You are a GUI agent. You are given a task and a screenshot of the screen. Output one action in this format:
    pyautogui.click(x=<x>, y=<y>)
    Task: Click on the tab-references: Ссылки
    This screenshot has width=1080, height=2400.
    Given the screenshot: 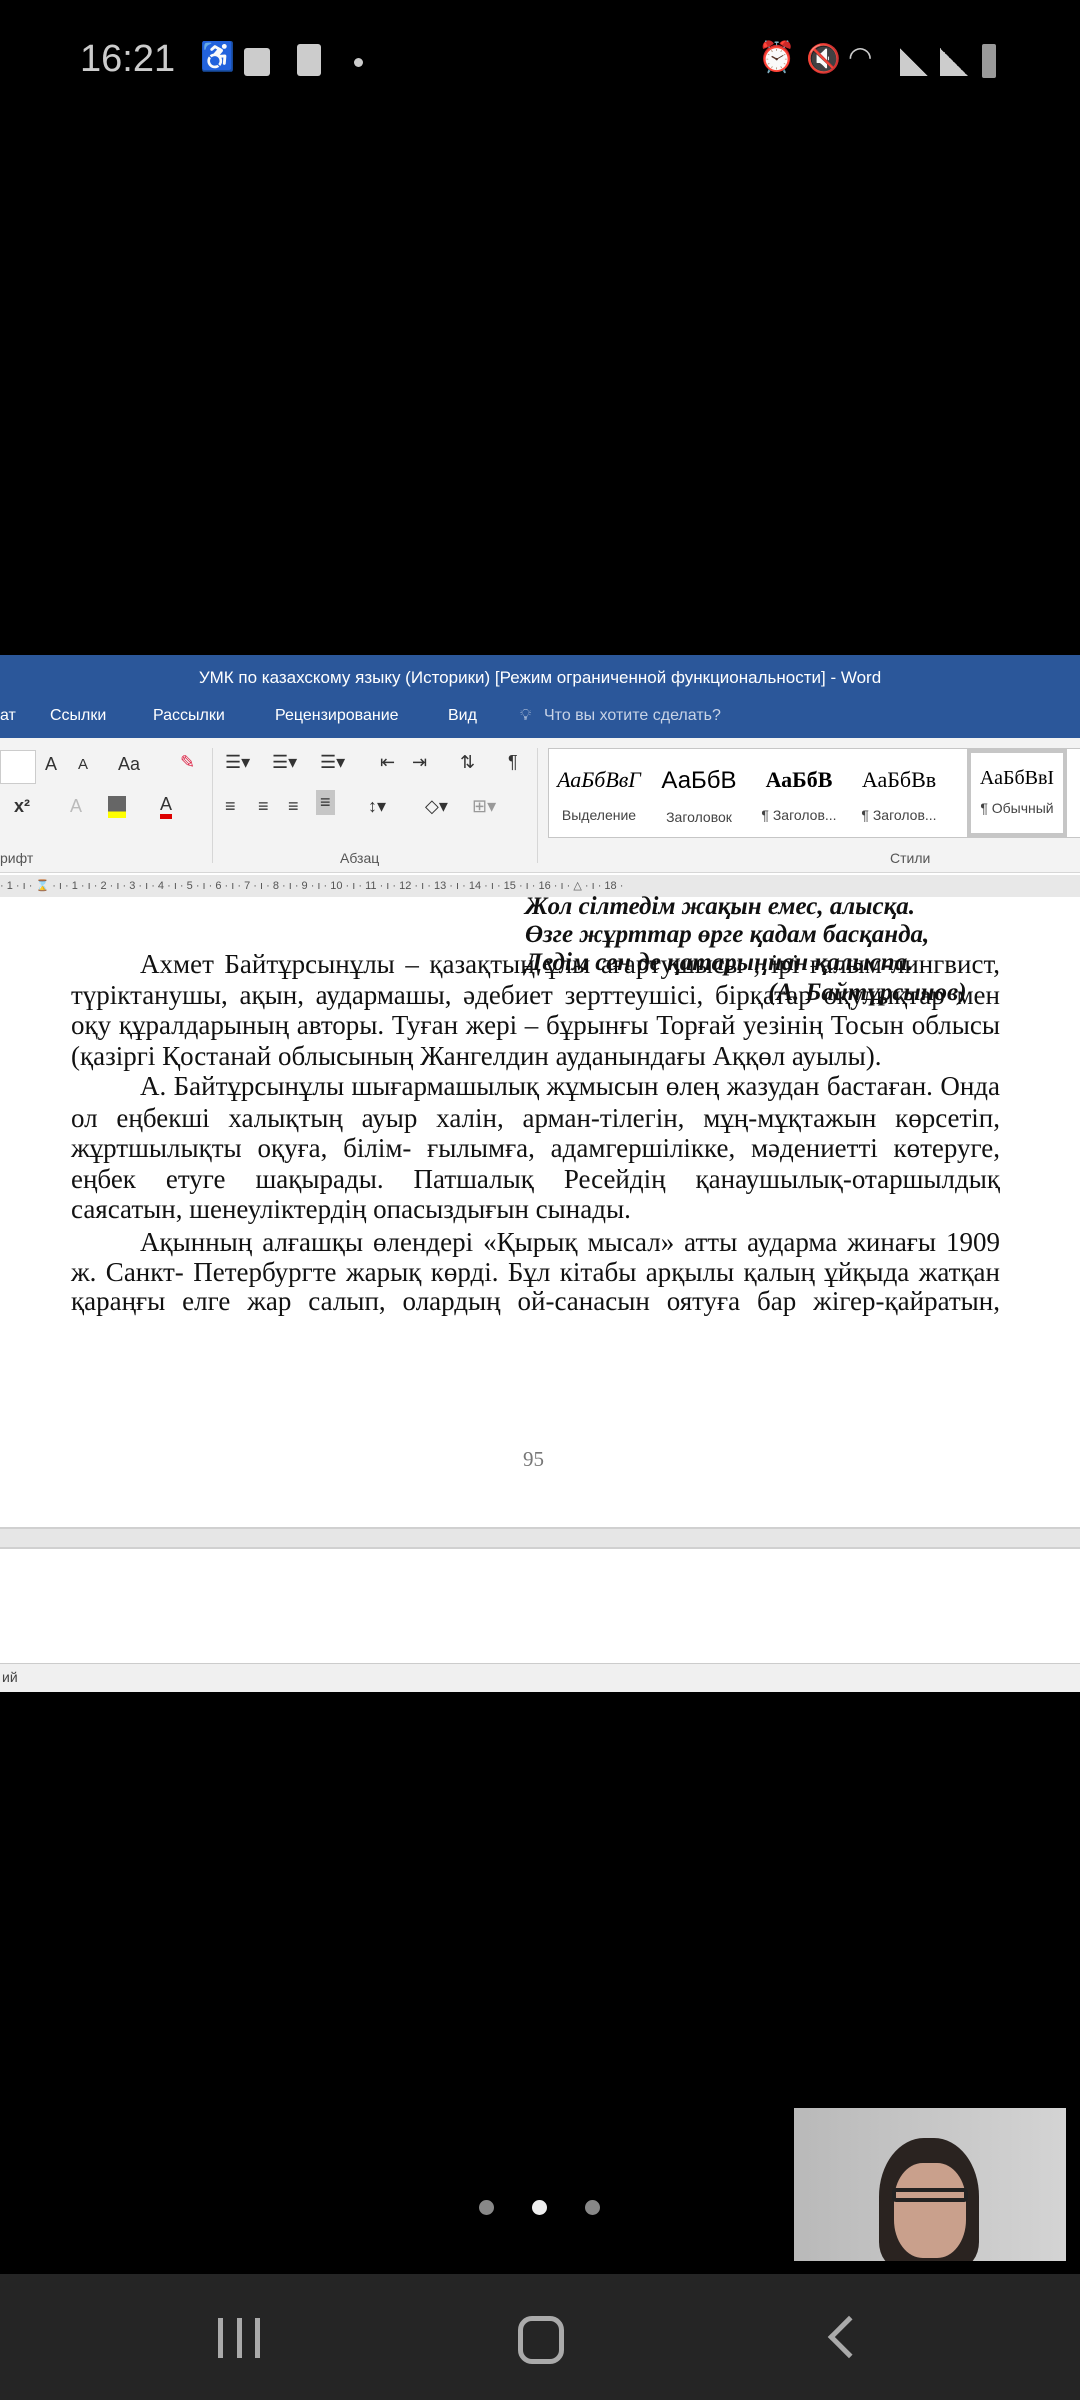 What is the action you would take?
    pyautogui.click(x=78, y=716)
    